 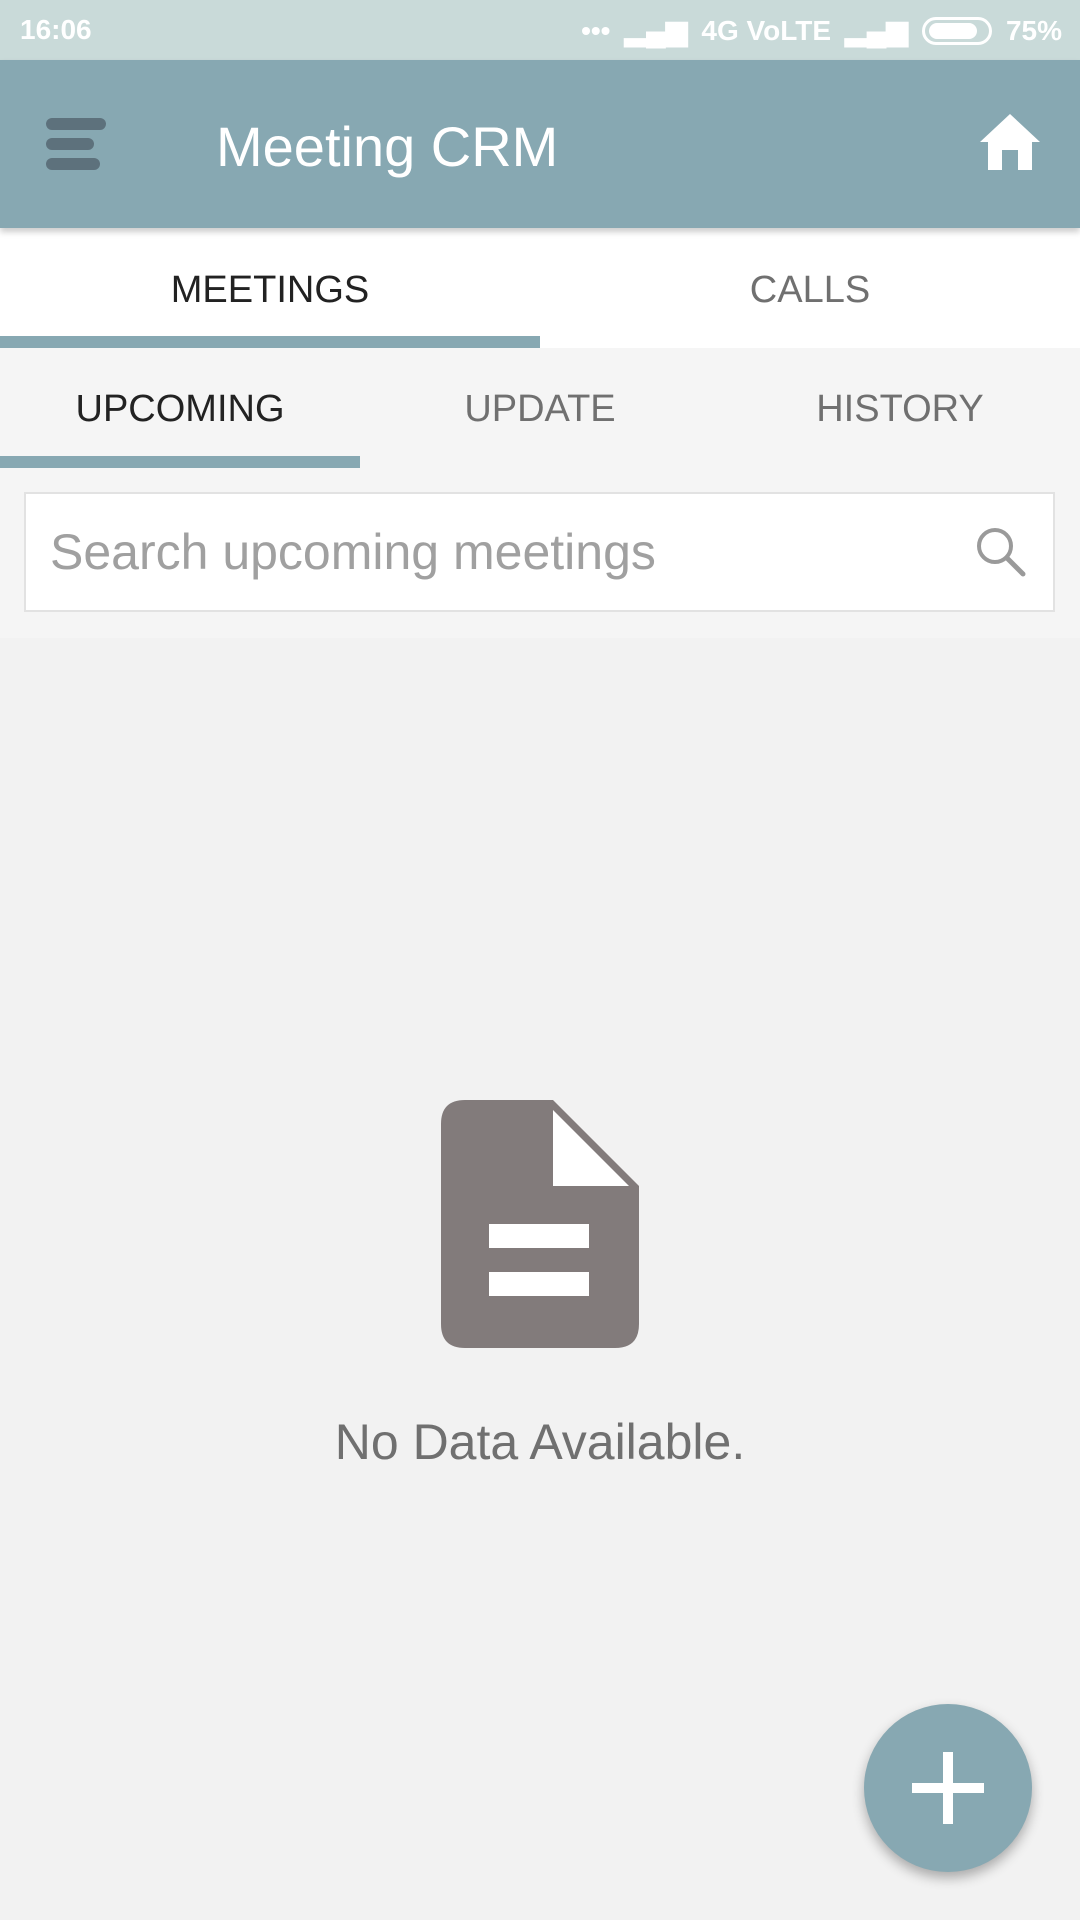 I want to click on status-bar: 16:06 ••• ▂▄▆ 4G VoLTE ▂▄▆ 75%, so click(x=540, y=30).